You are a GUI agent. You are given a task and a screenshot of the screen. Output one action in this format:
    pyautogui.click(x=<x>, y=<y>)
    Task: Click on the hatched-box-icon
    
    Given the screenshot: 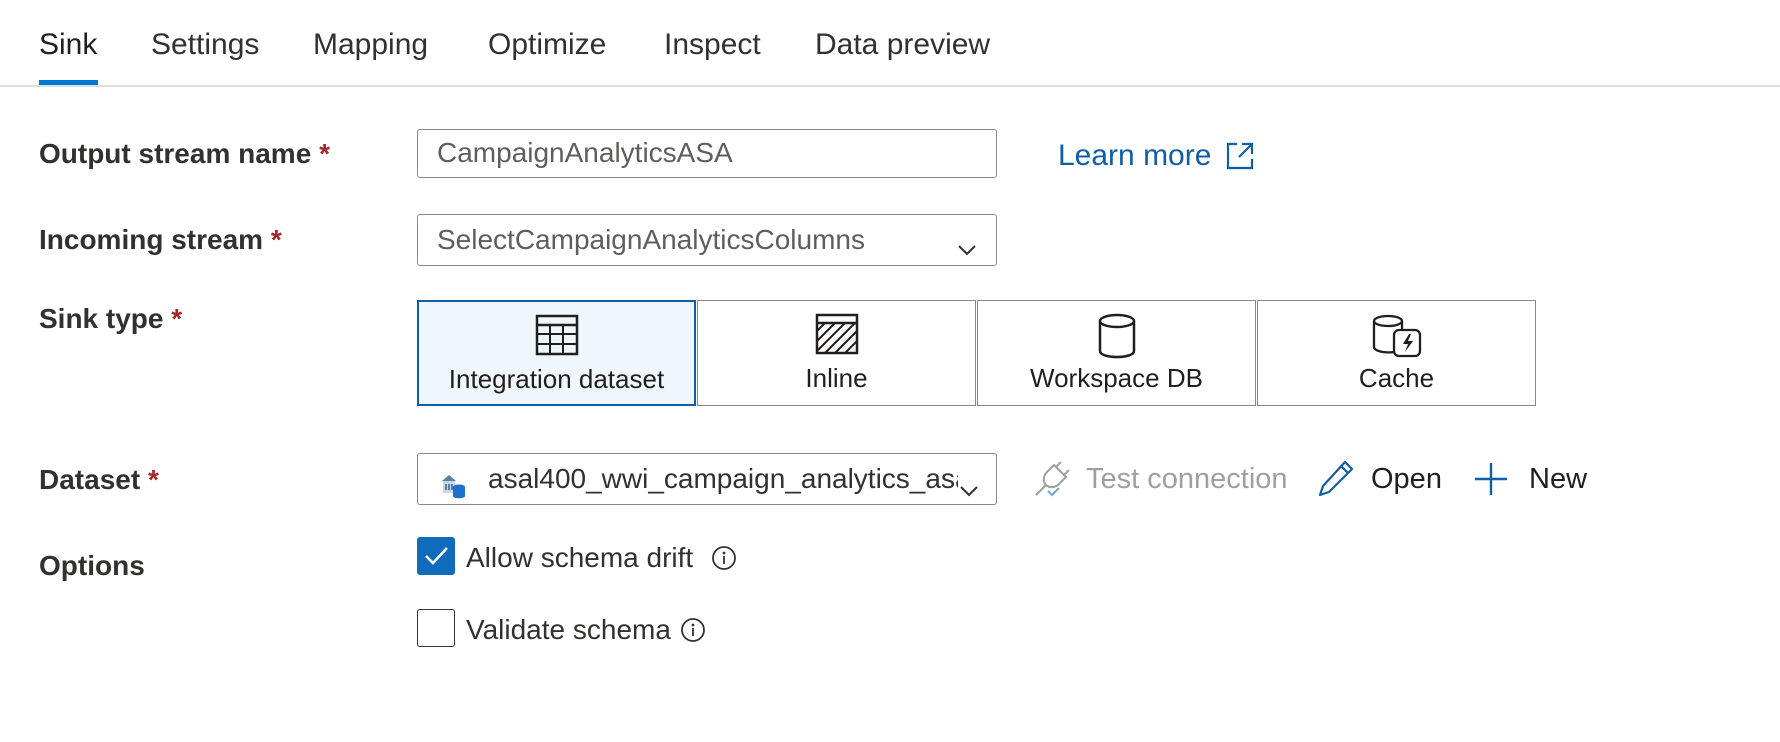 What is the action you would take?
    pyautogui.click(x=837, y=336)
    